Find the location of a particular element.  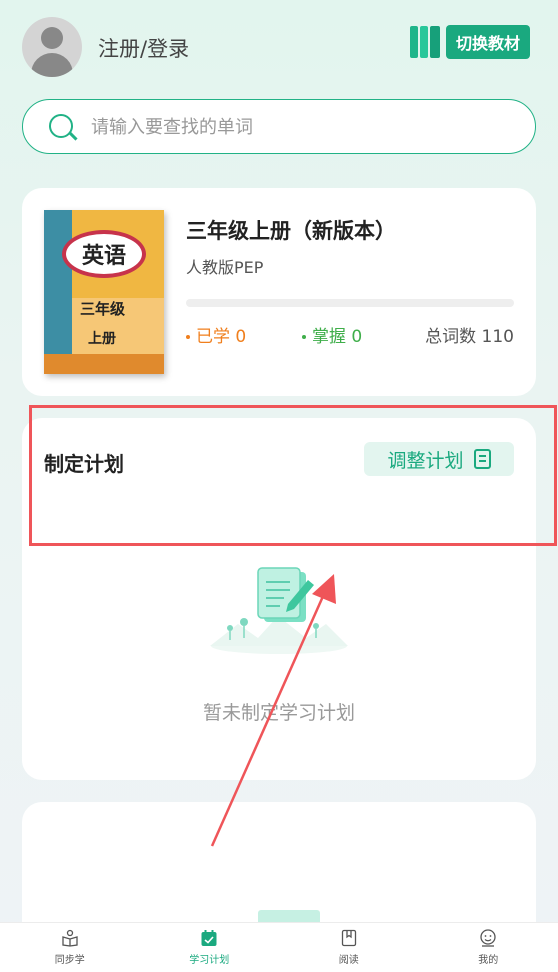

total-count: 110 is located at coordinates (497, 337).